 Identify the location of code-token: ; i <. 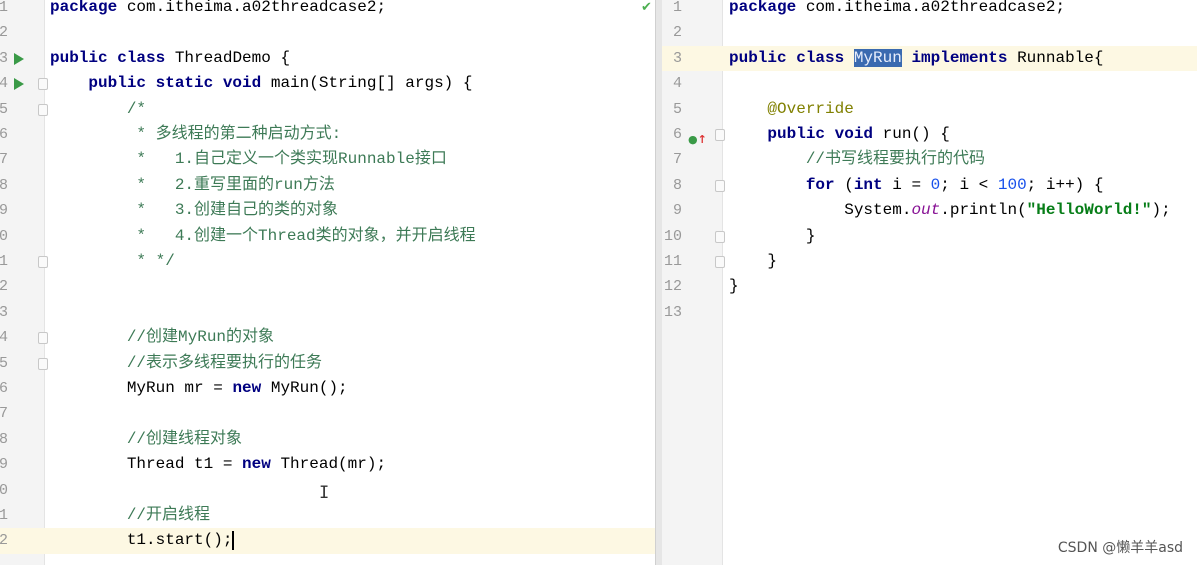
(969, 184).